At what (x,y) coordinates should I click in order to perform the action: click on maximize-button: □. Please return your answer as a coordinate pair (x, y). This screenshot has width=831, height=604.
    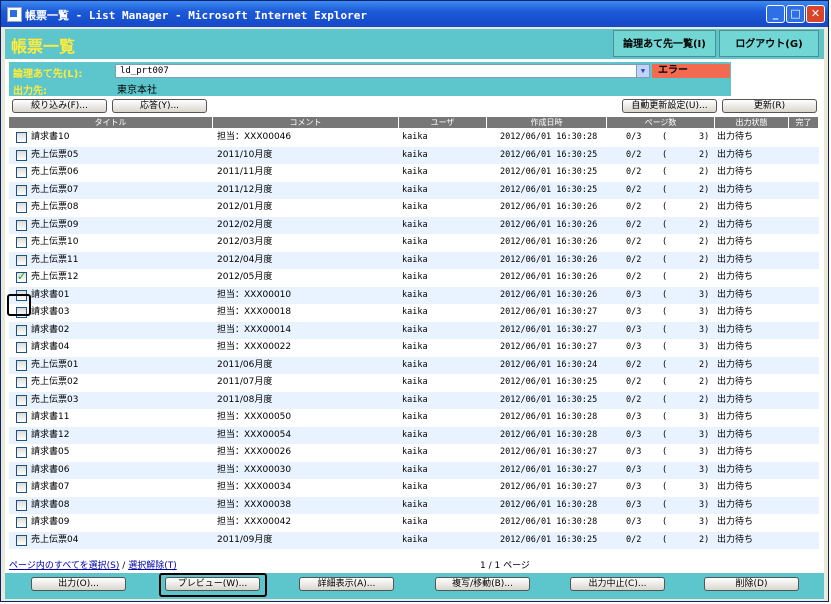
    Looking at the image, I should click on (795, 14).